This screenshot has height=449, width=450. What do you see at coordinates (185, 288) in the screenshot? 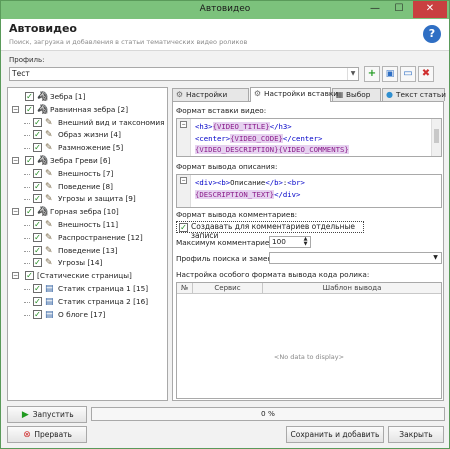
I see `grid-header-number: №` at bounding box center [185, 288].